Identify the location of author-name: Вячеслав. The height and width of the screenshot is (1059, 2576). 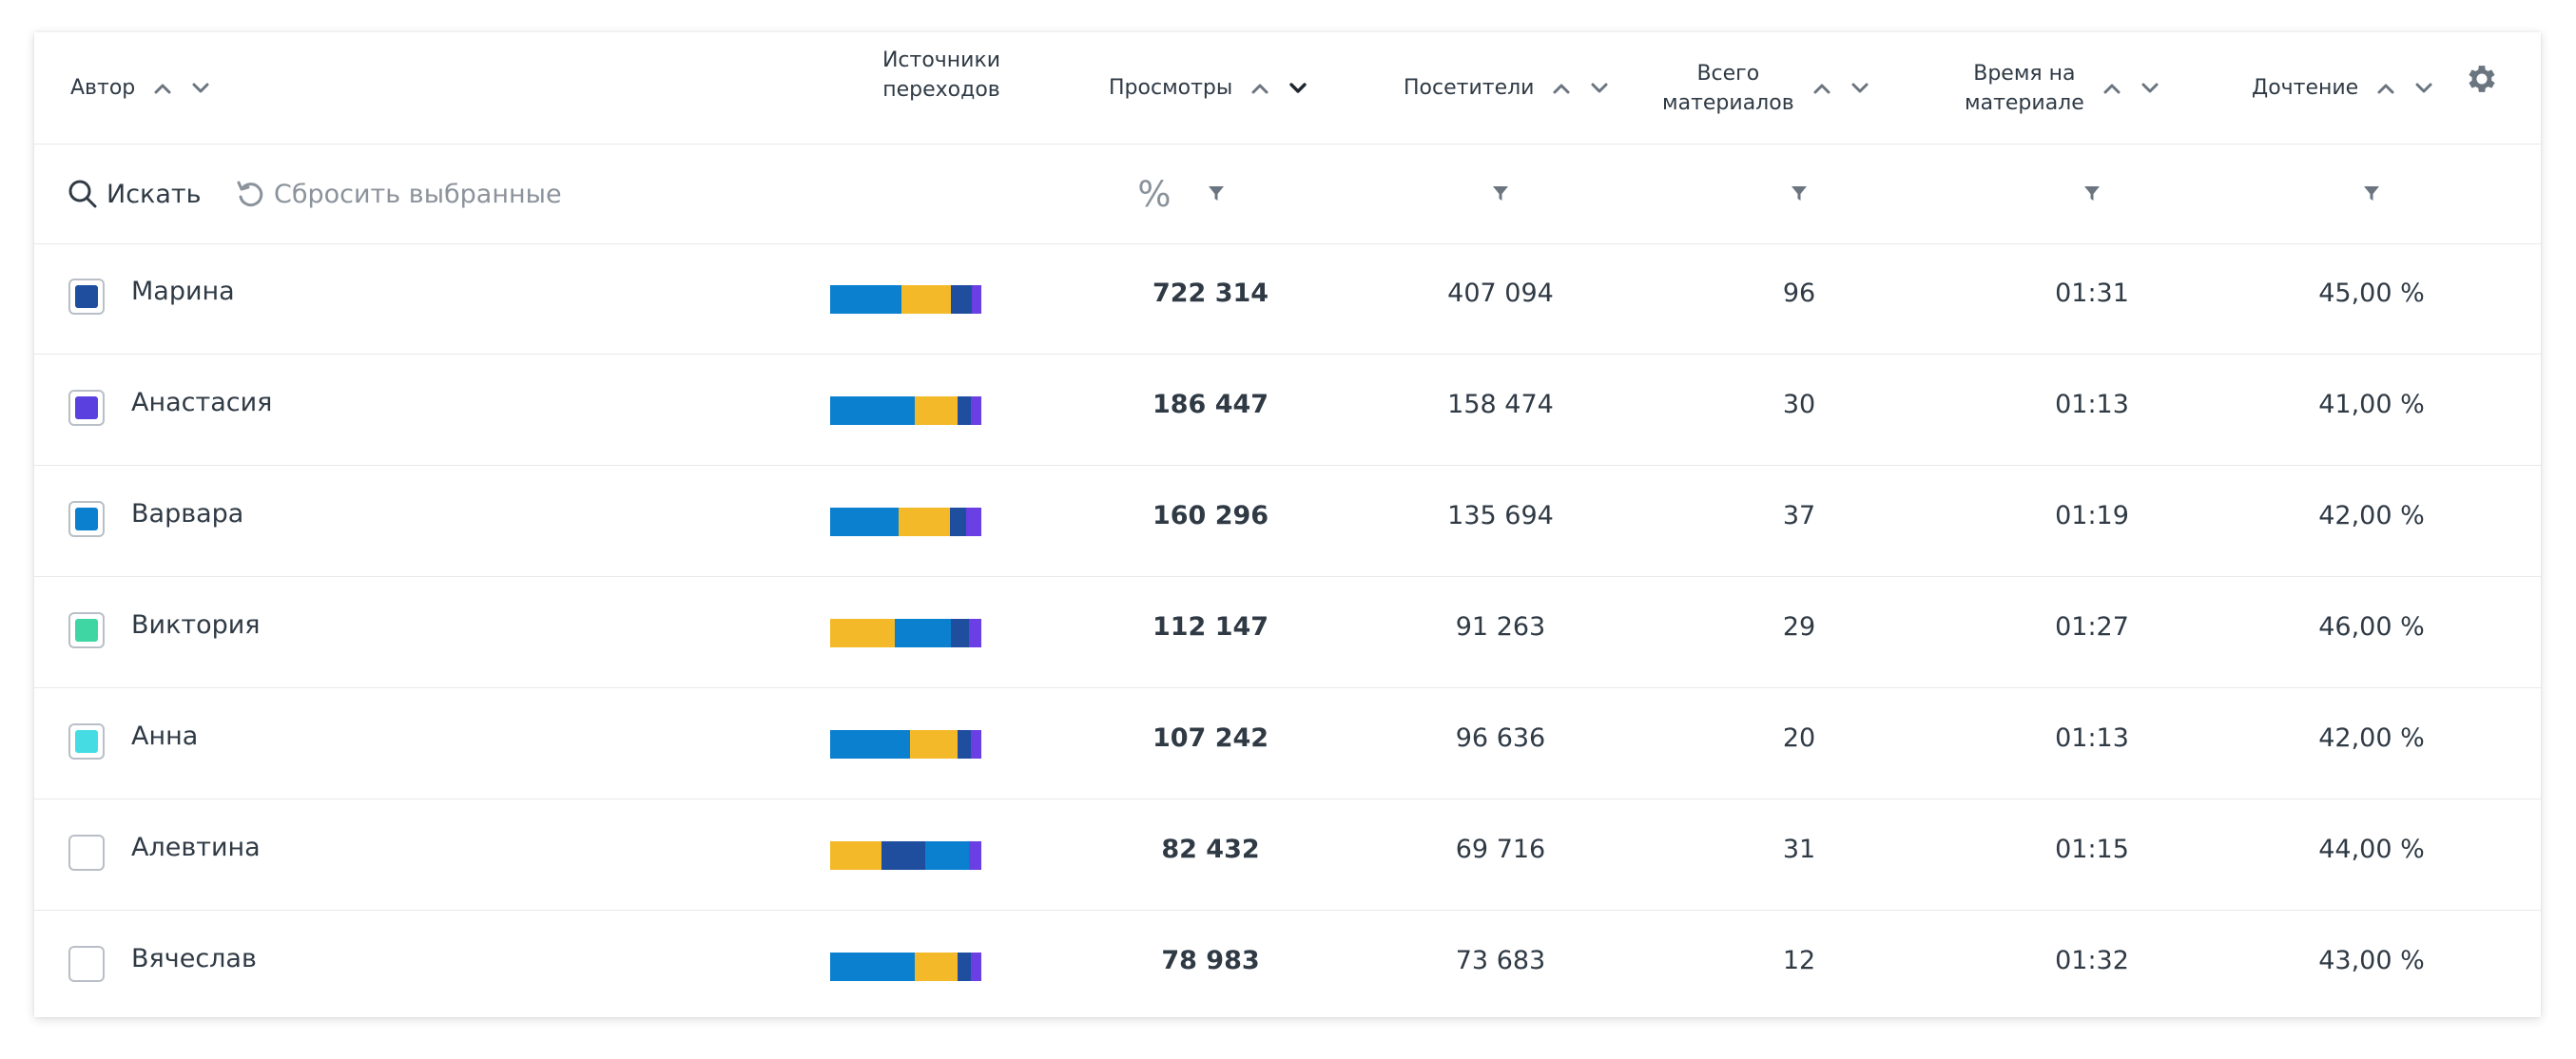
(194, 958).